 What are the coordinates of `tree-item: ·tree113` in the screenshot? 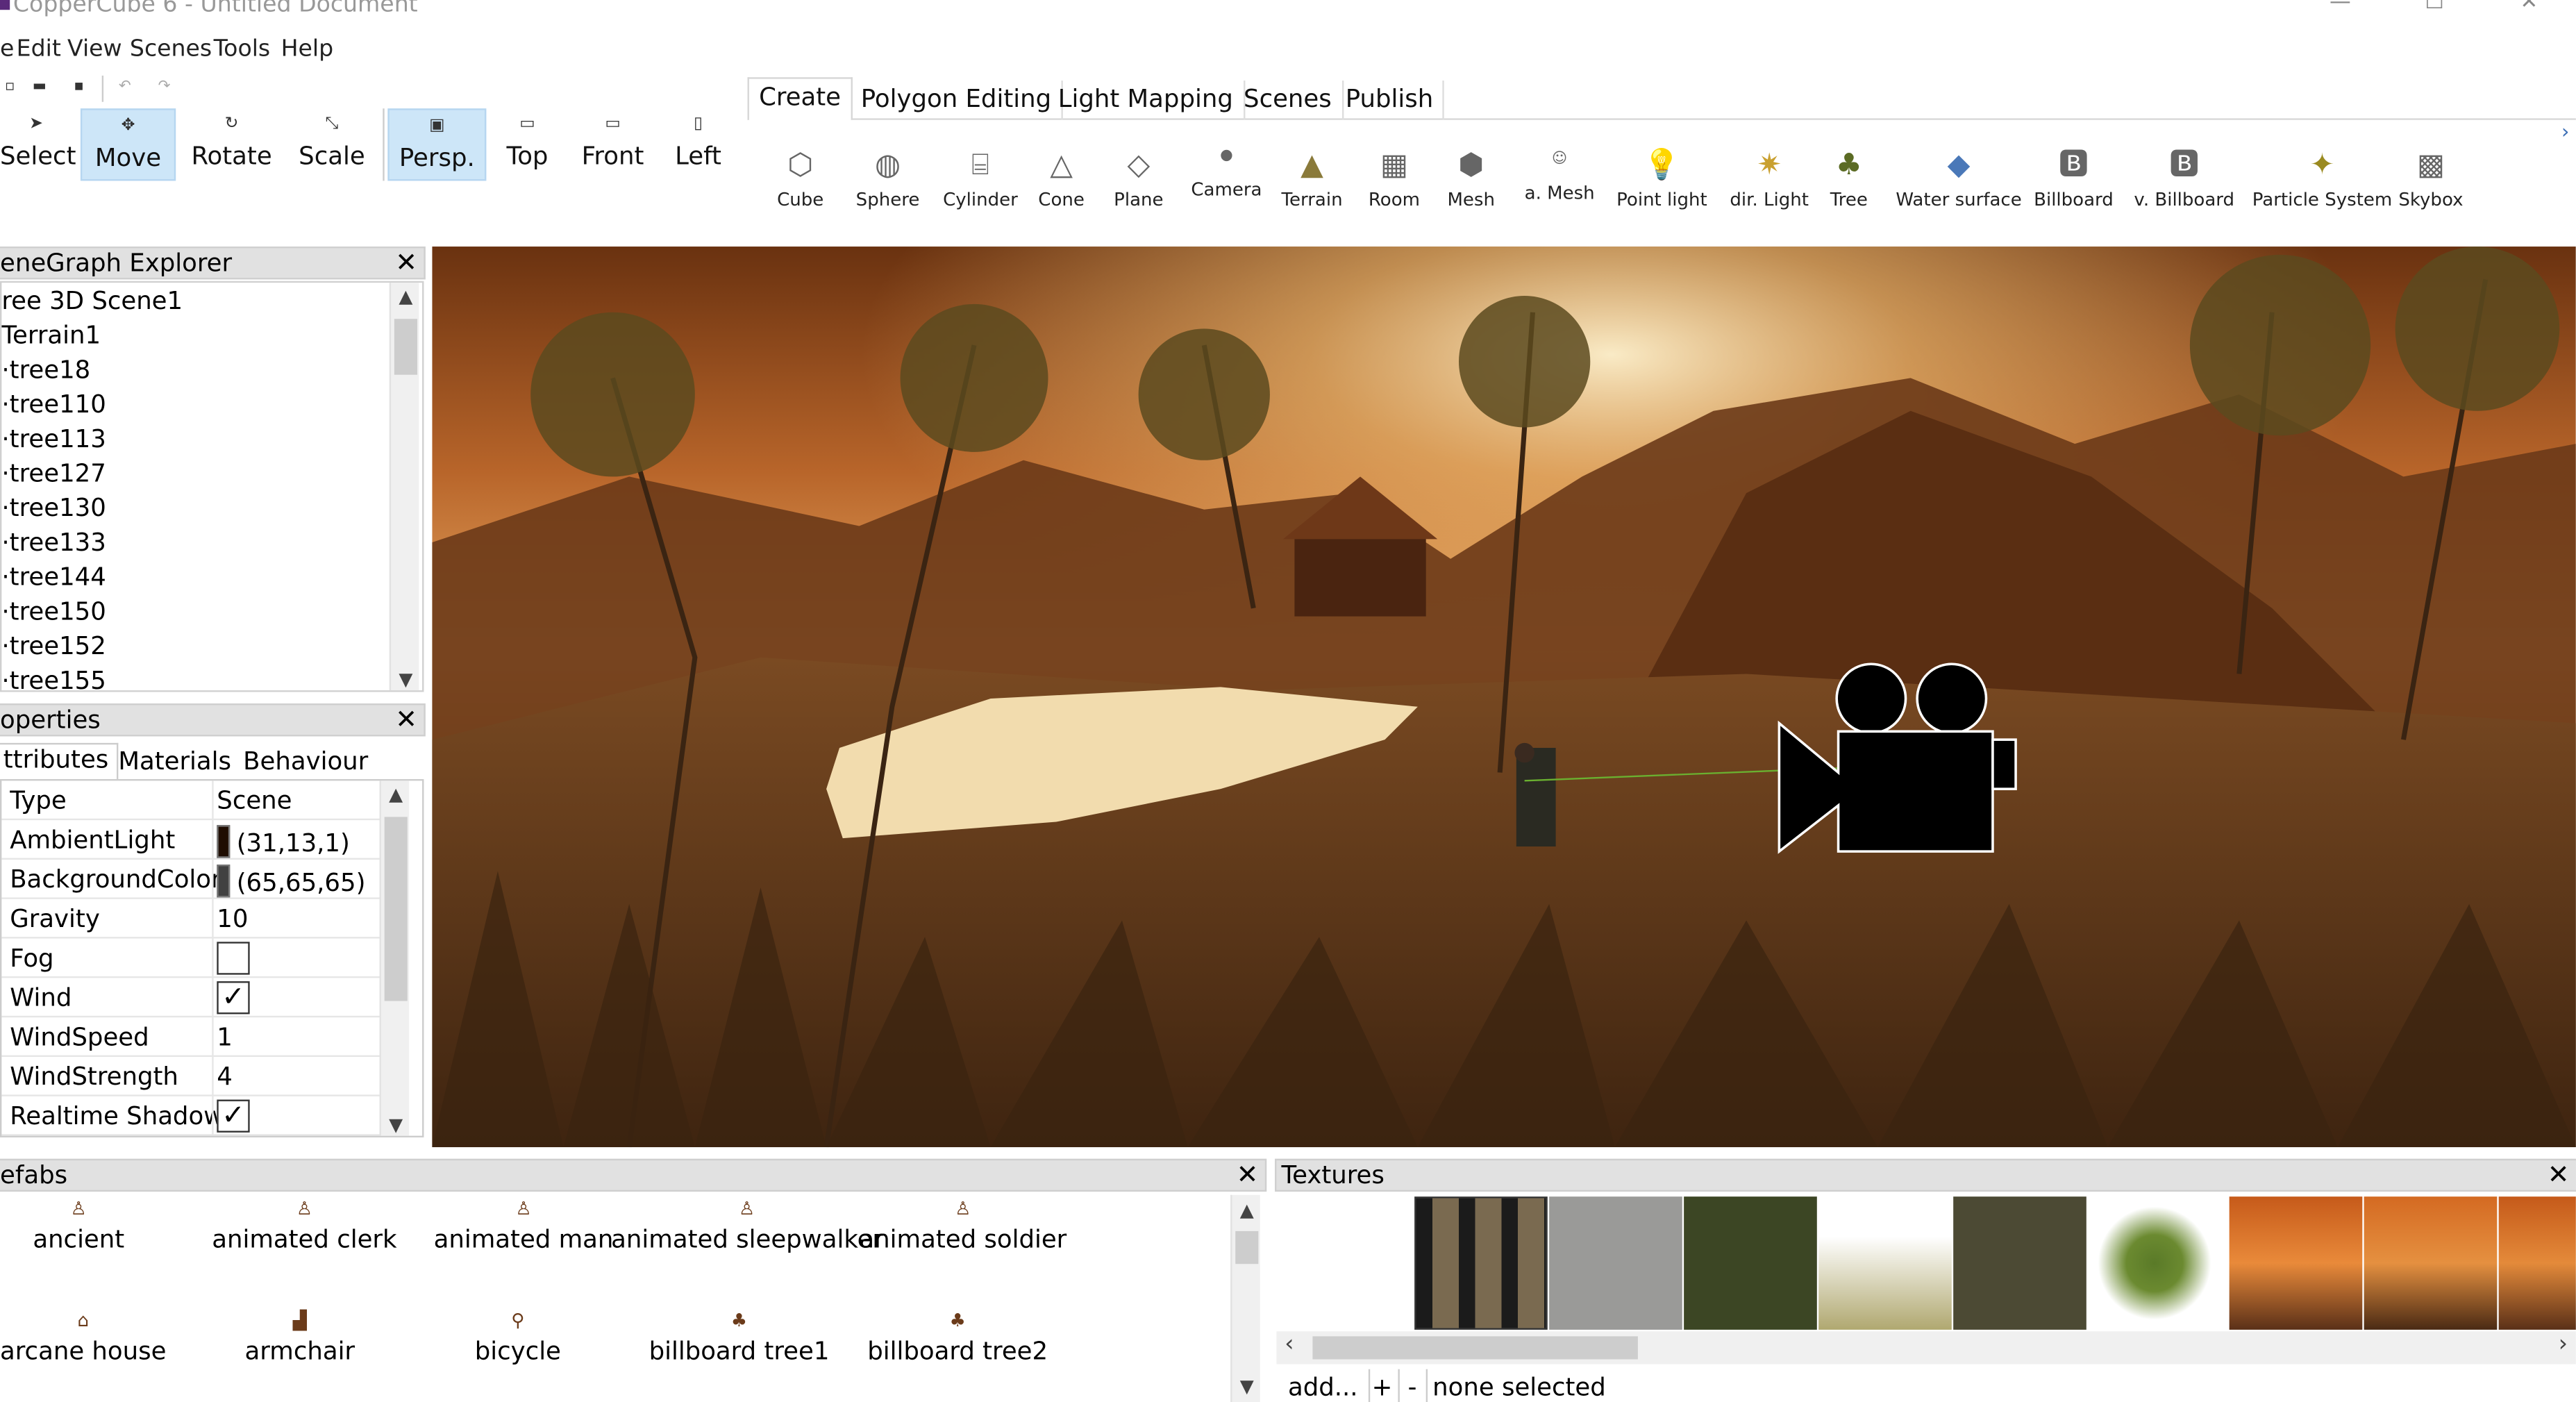 It's located at (53, 439).